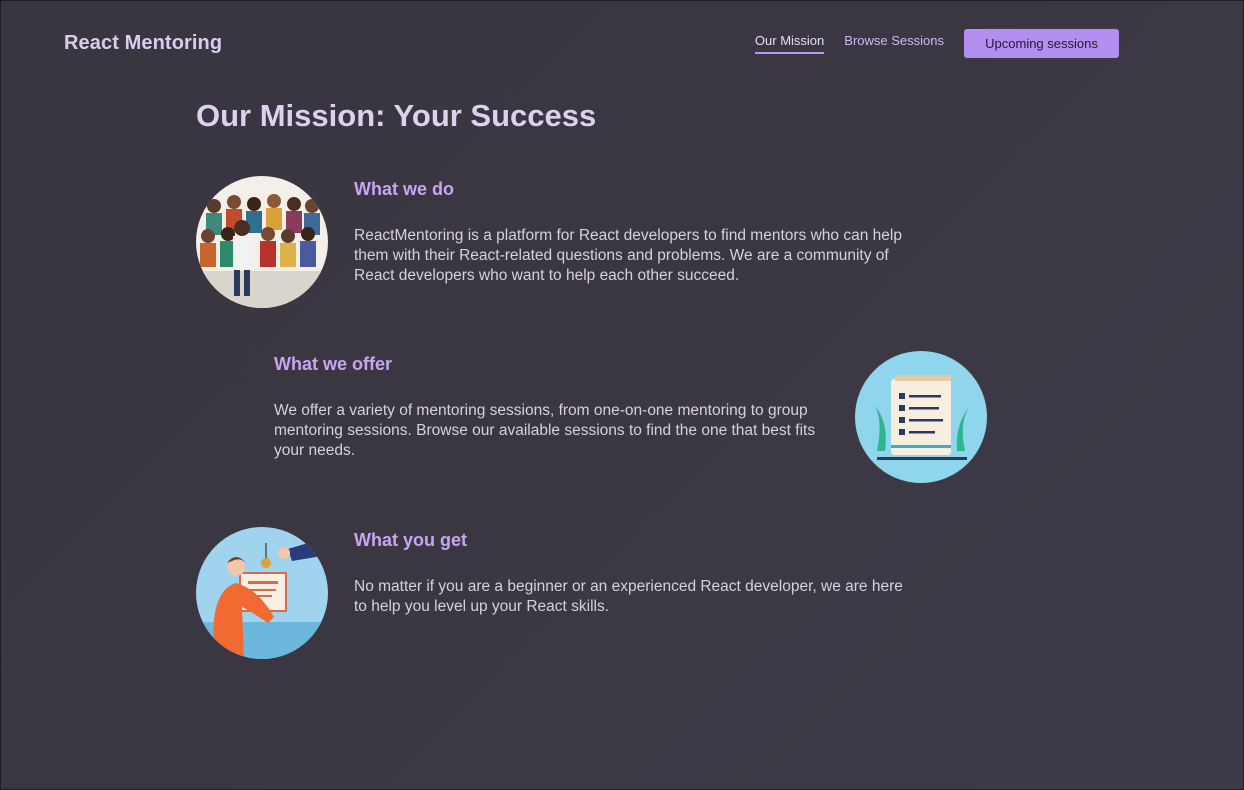 The height and width of the screenshot is (790, 1244). What do you see at coordinates (921, 417) in the screenshot?
I see `checklist-illustration` at bounding box center [921, 417].